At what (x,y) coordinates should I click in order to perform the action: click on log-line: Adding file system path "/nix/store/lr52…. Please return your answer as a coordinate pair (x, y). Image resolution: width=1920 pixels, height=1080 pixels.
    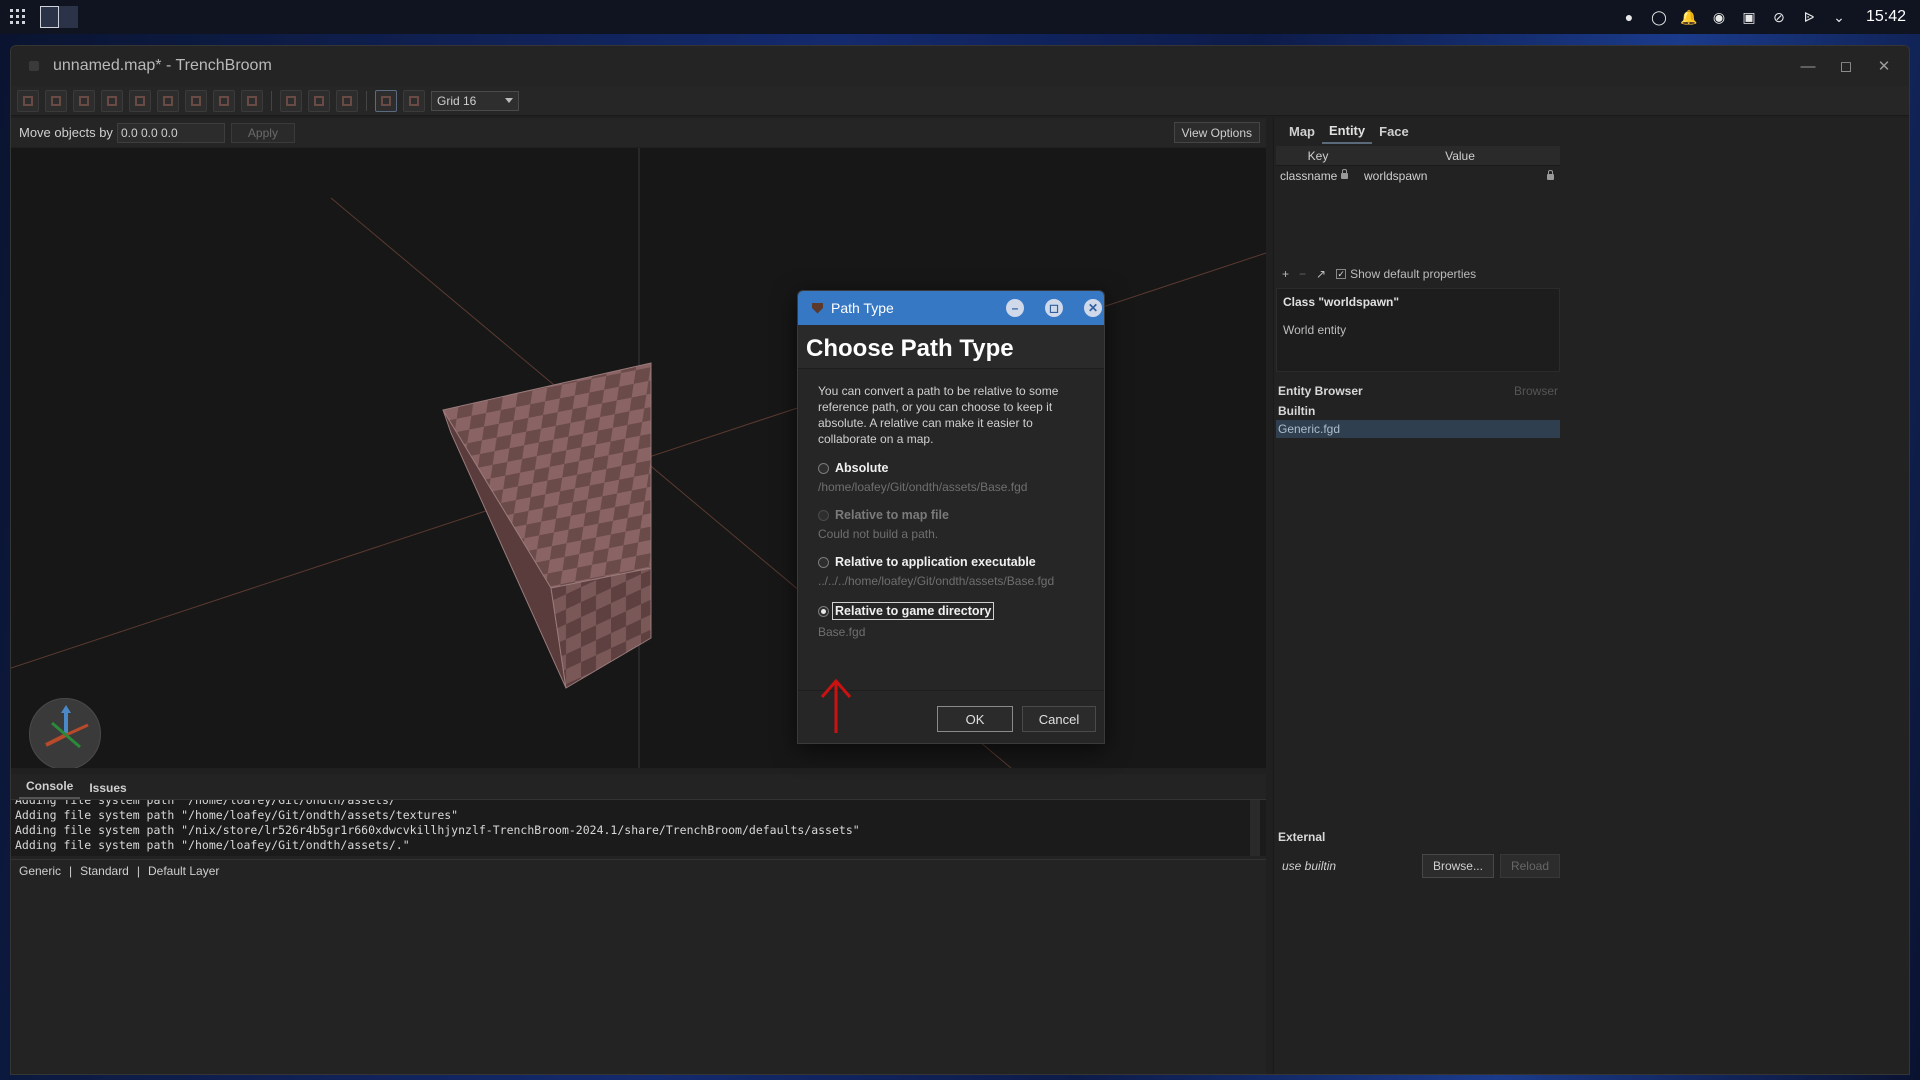
    Looking at the image, I should click on (437, 830).